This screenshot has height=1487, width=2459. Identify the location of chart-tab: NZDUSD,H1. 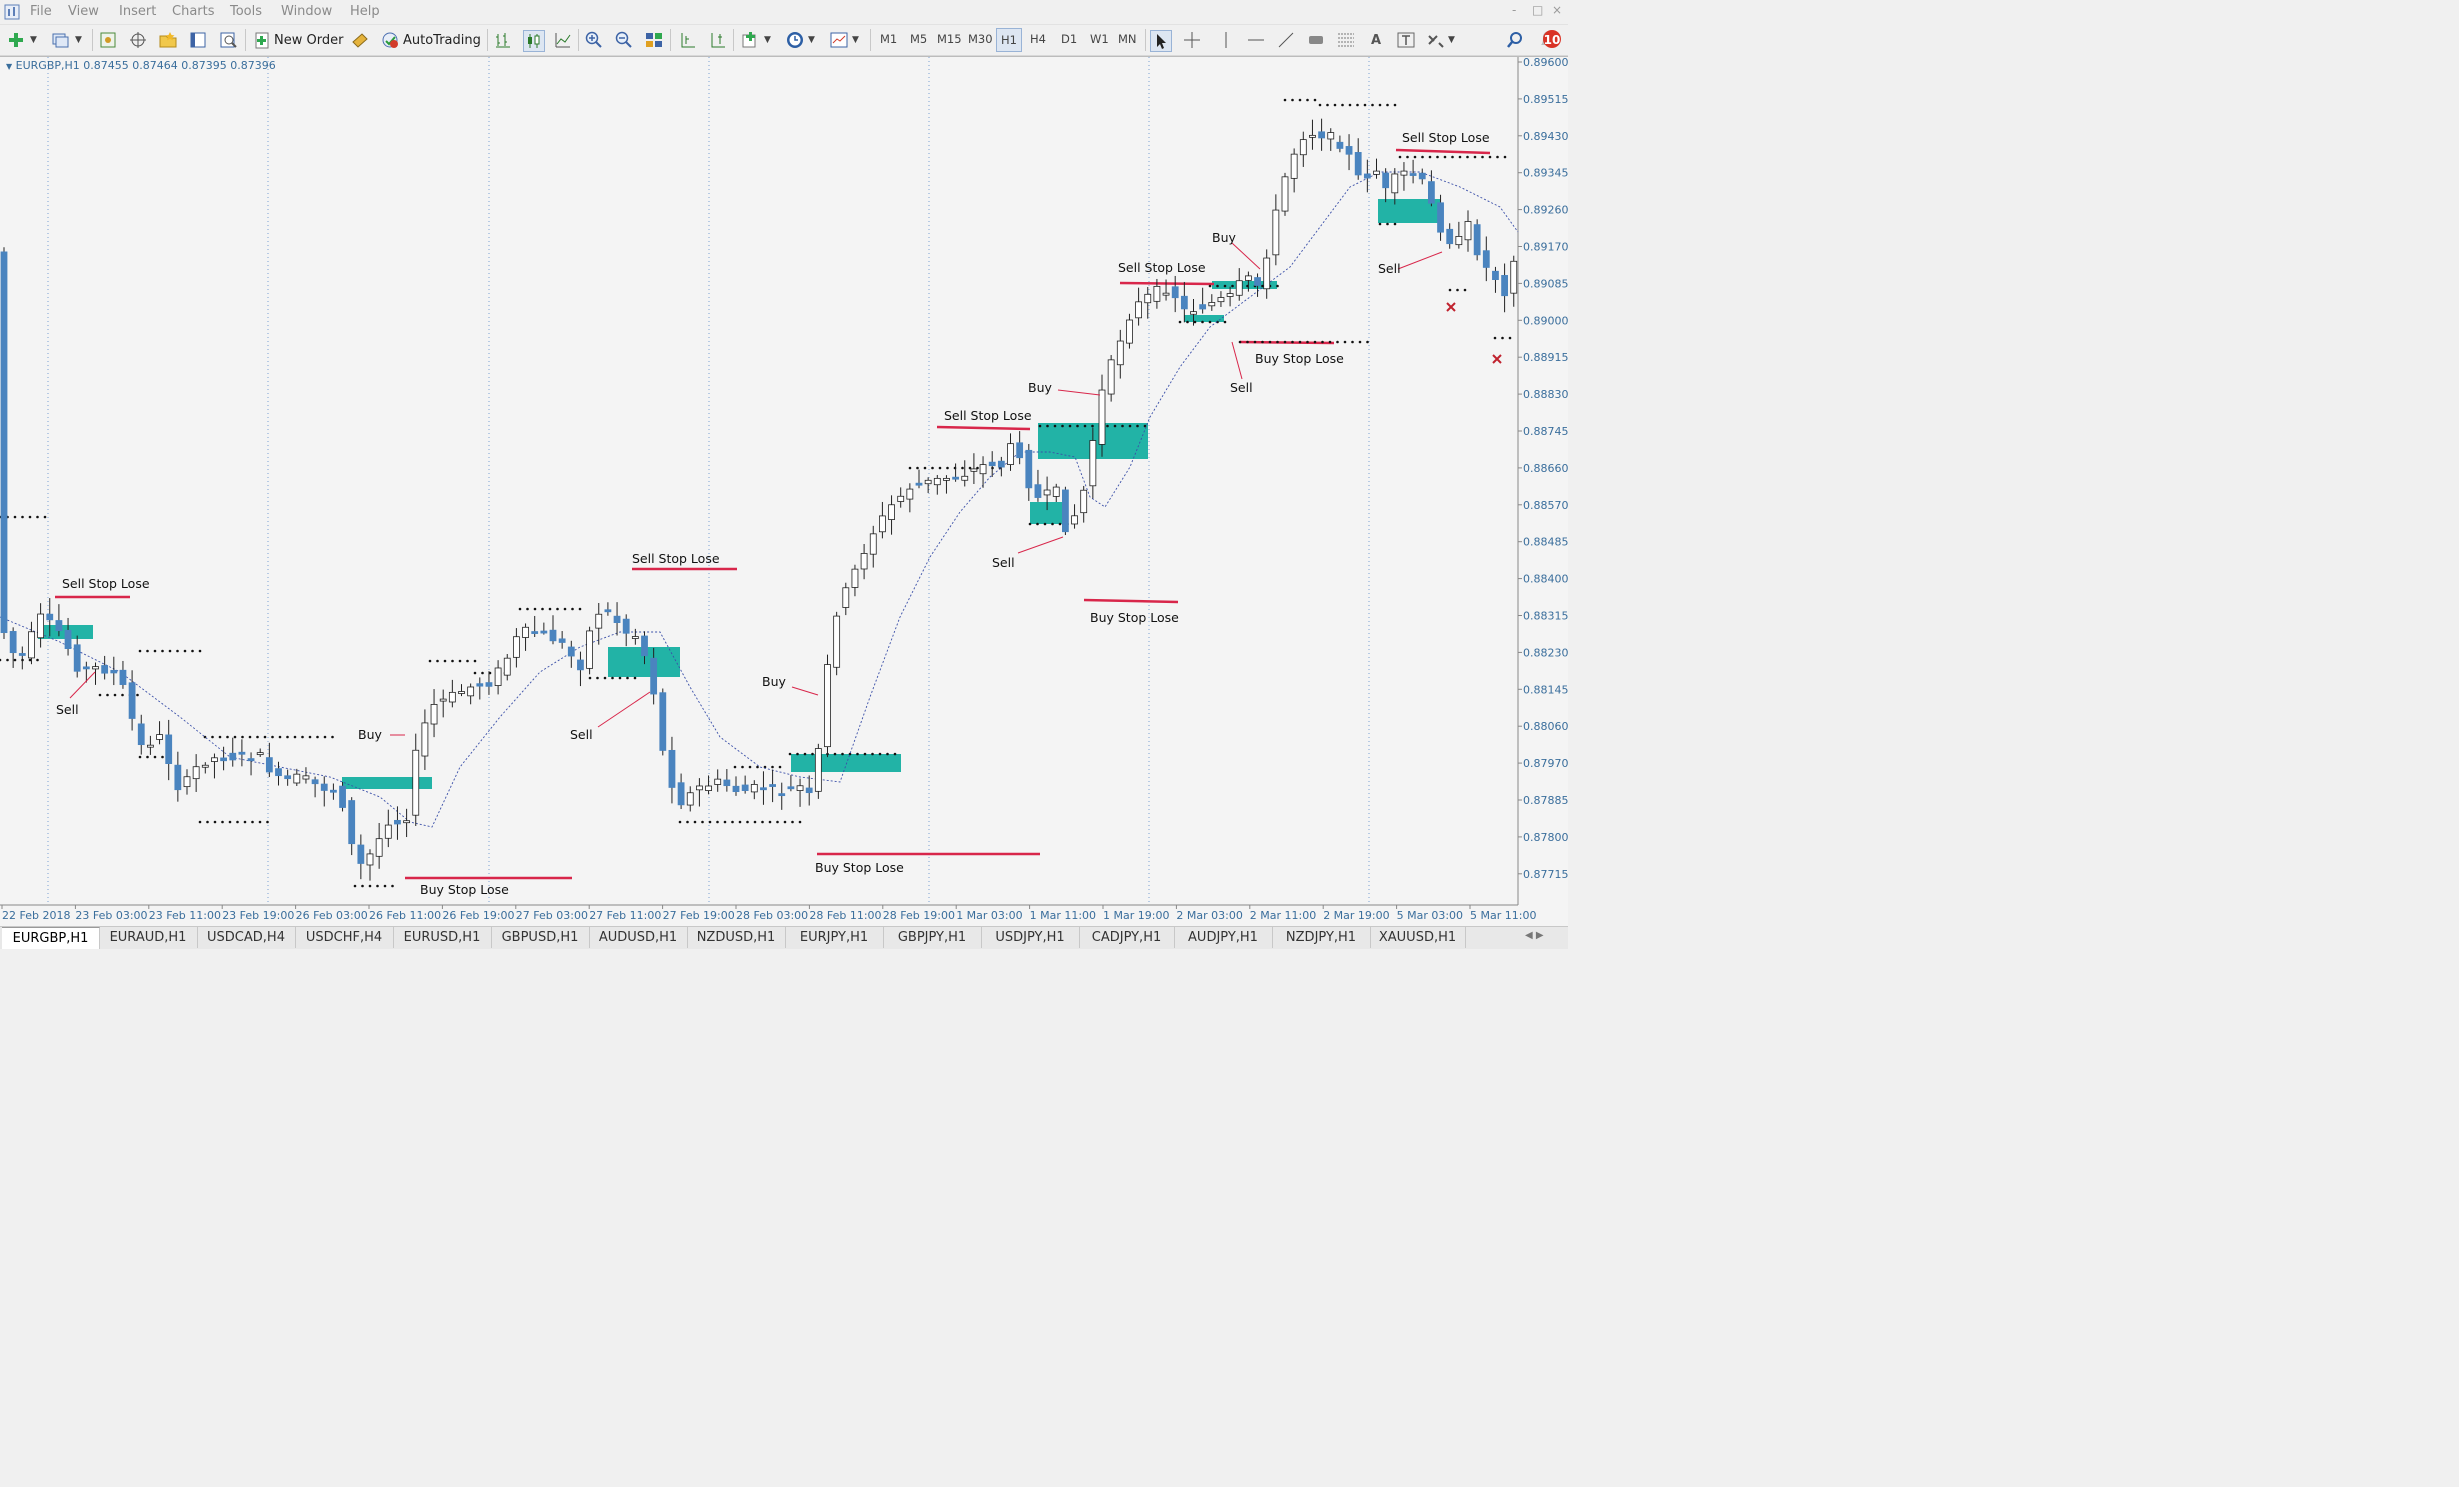
(736, 937).